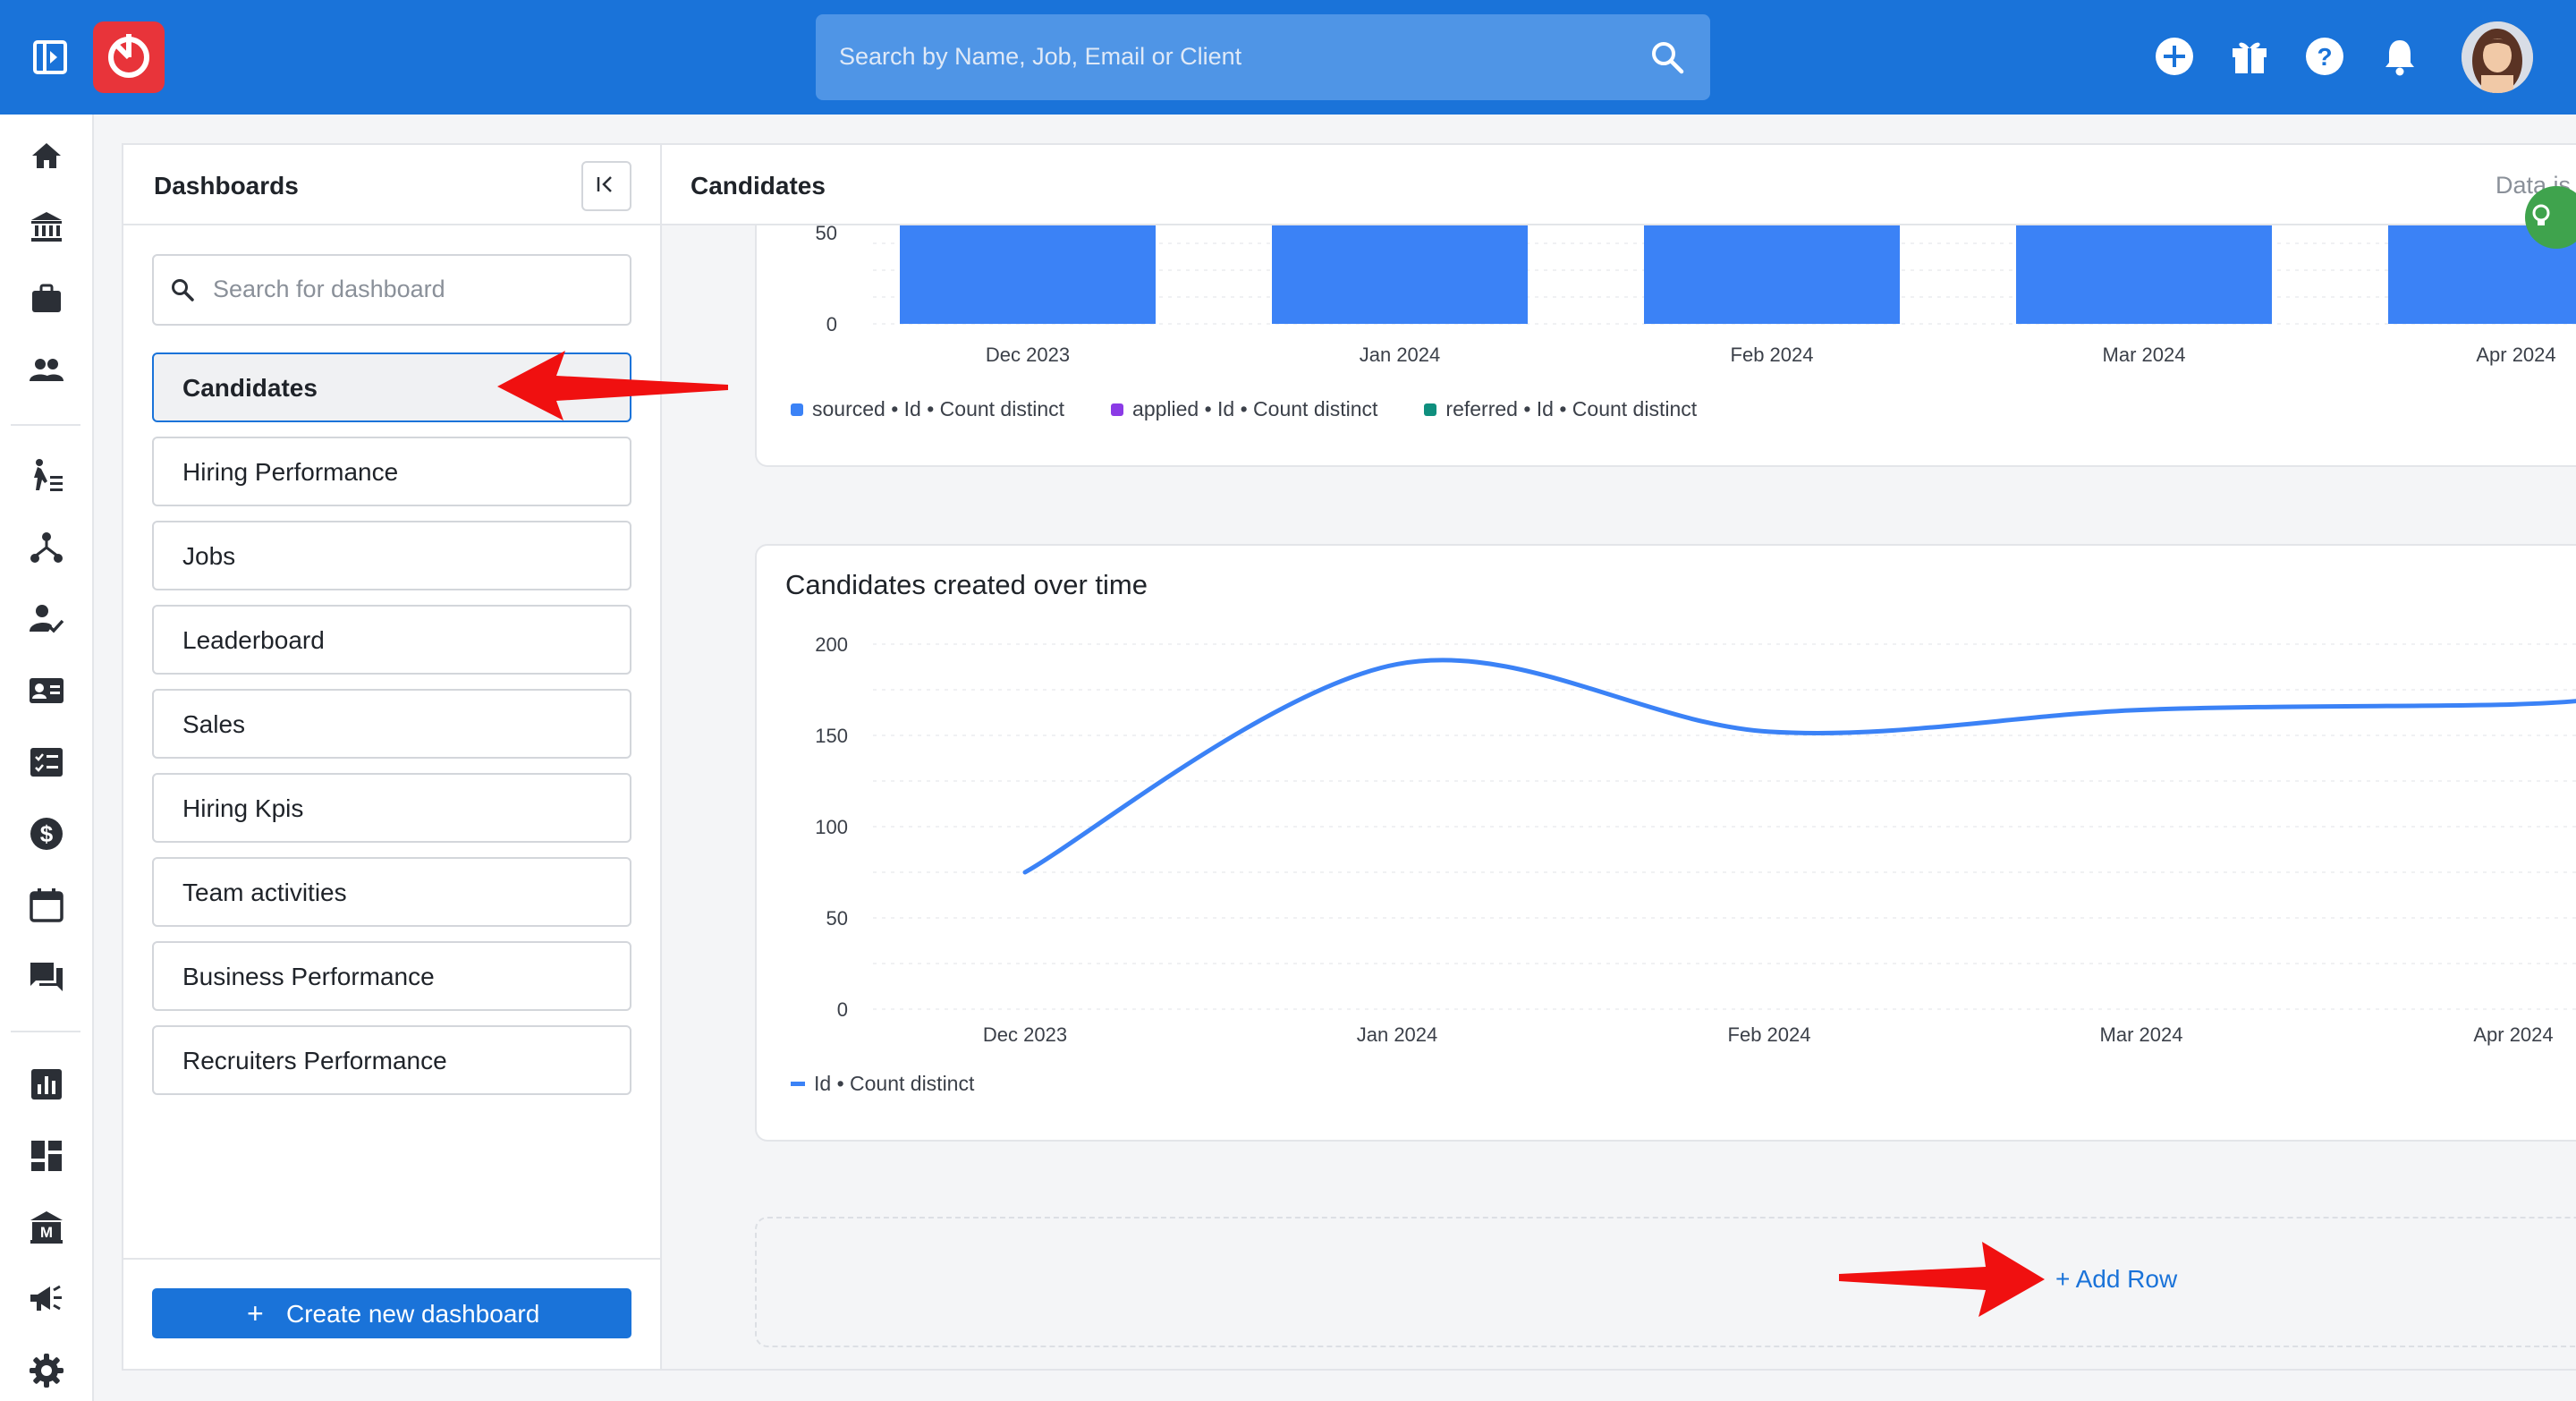  I want to click on reports-icon, so click(46, 1084).